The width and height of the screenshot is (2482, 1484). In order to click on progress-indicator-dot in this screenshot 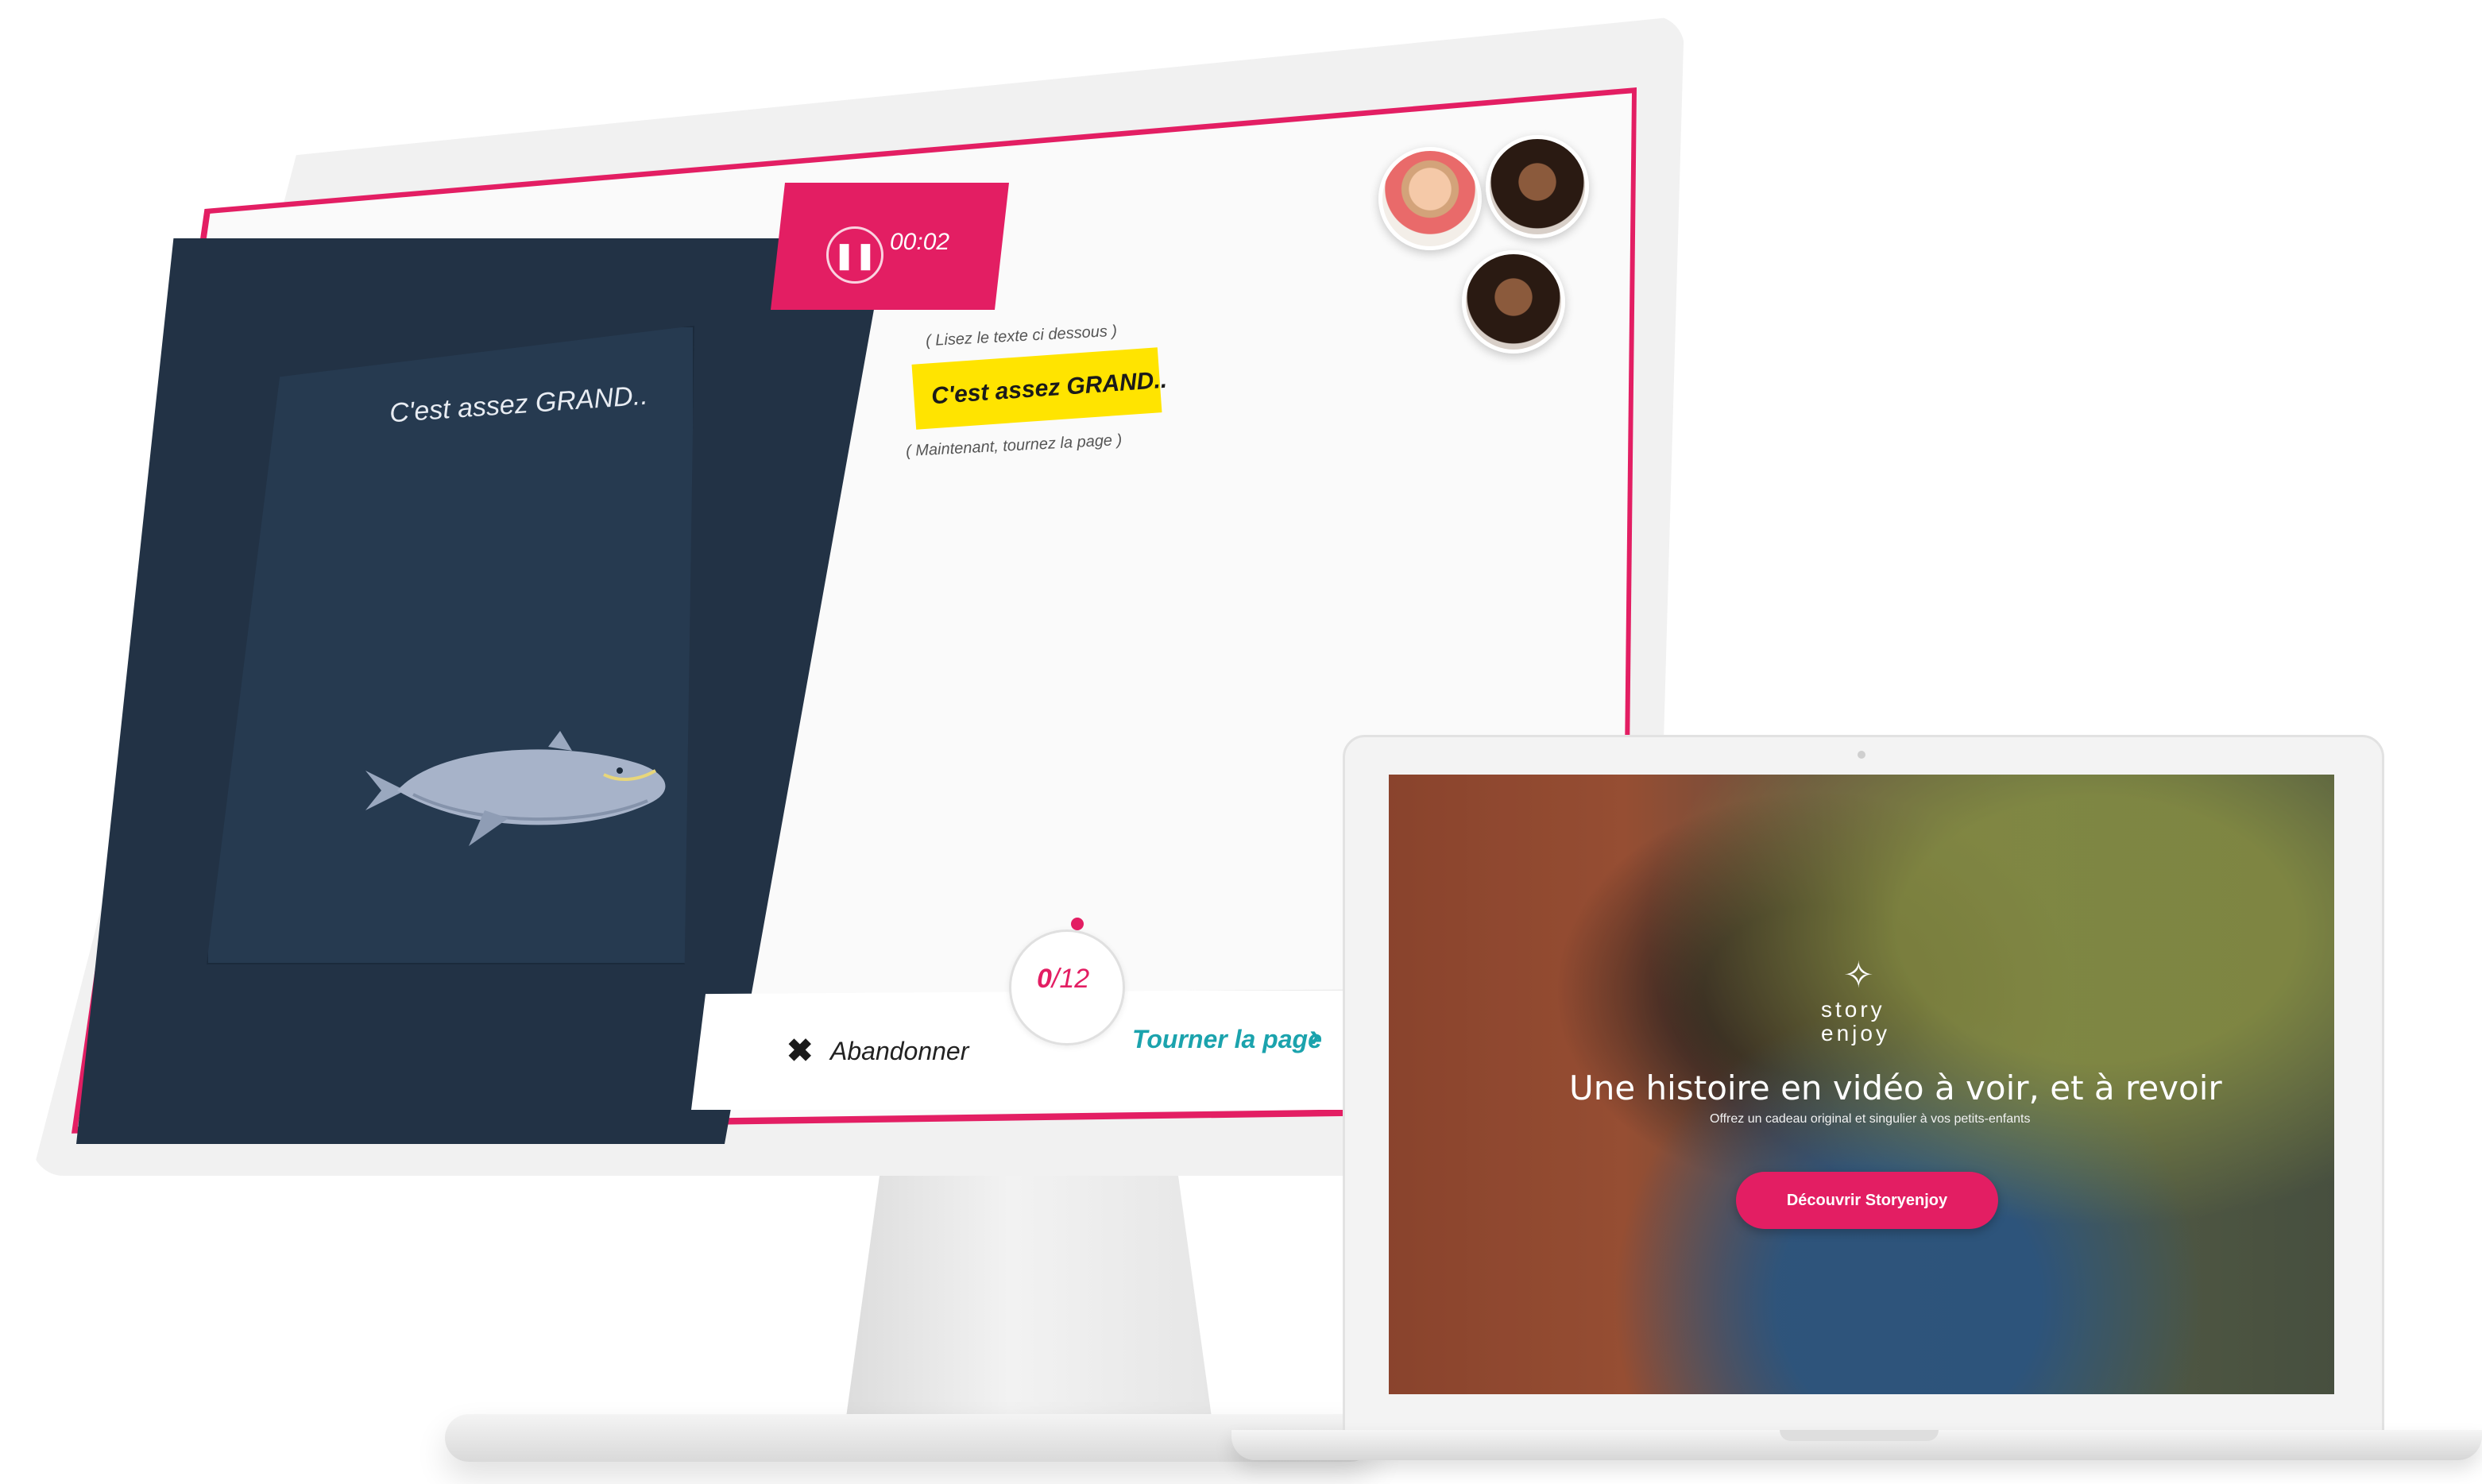, I will do `click(1077, 924)`.